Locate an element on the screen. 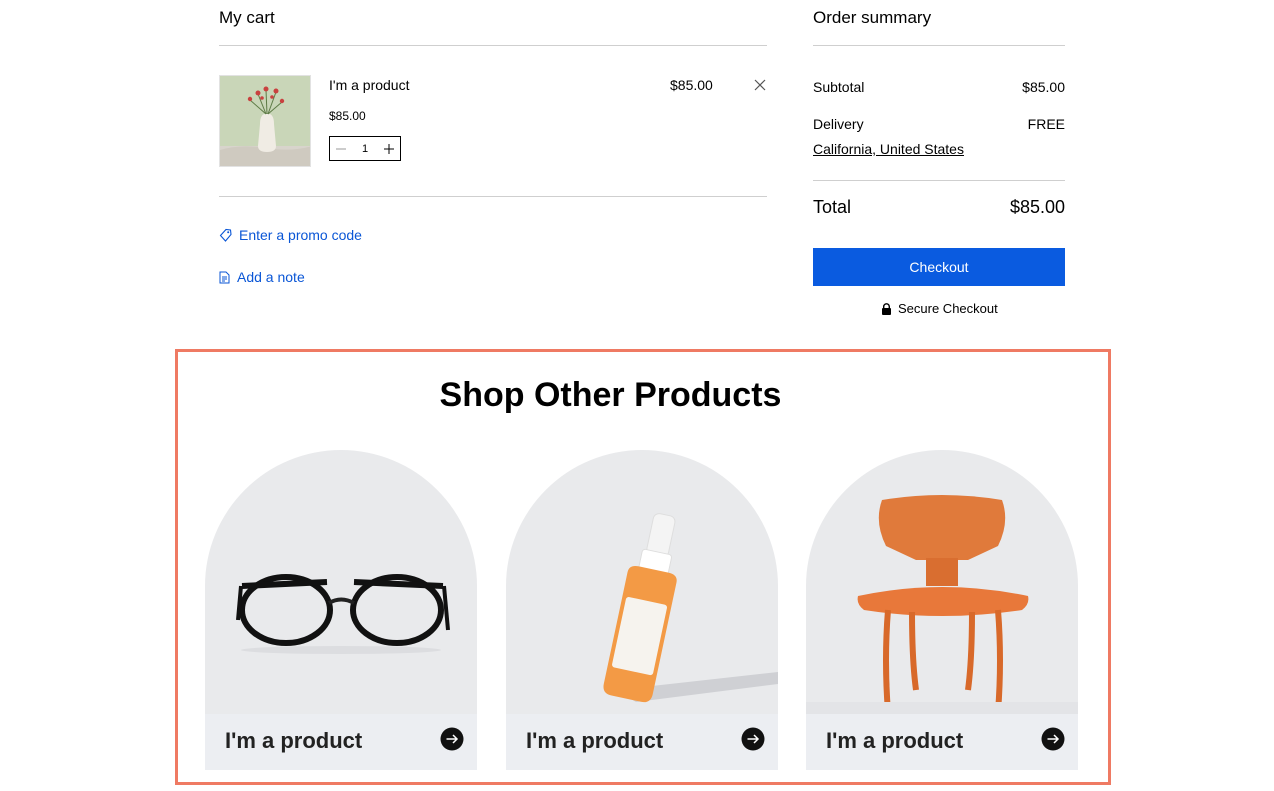 The height and width of the screenshot is (791, 1274). lock-icon is located at coordinates (886, 308).